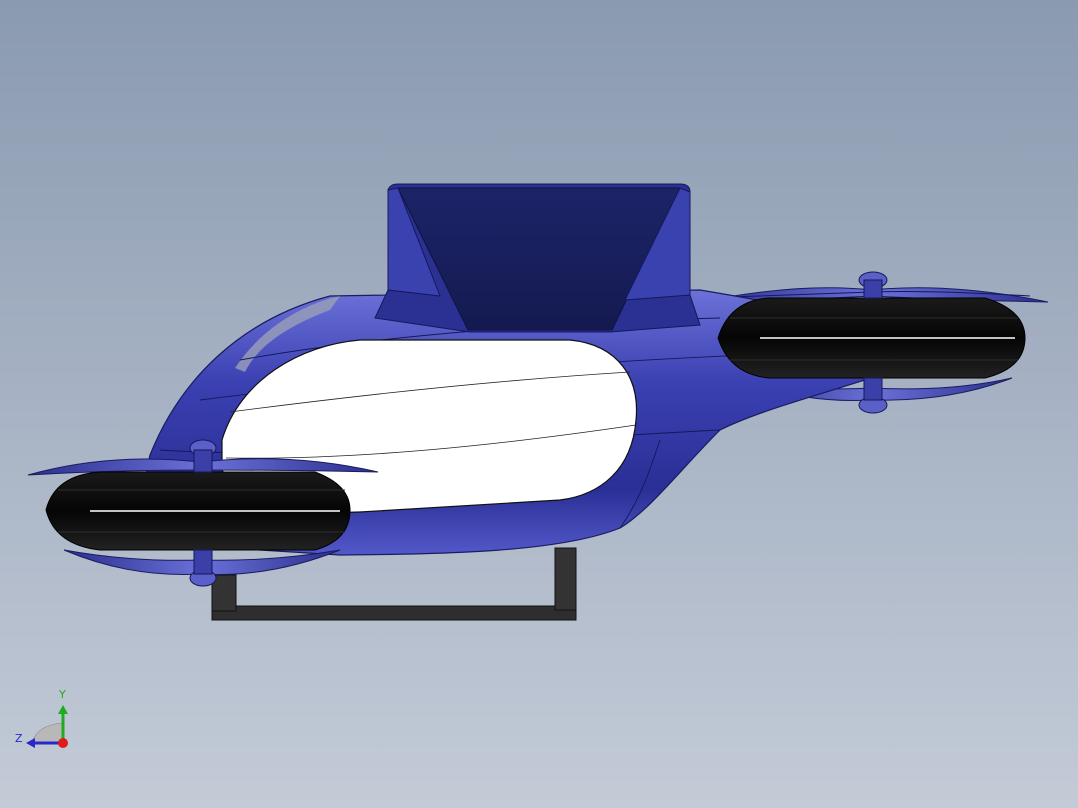 Image resolution: width=1078 pixels, height=808 pixels. What do you see at coordinates (62, 694) in the screenshot?
I see `triad-y-label: Y` at bounding box center [62, 694].